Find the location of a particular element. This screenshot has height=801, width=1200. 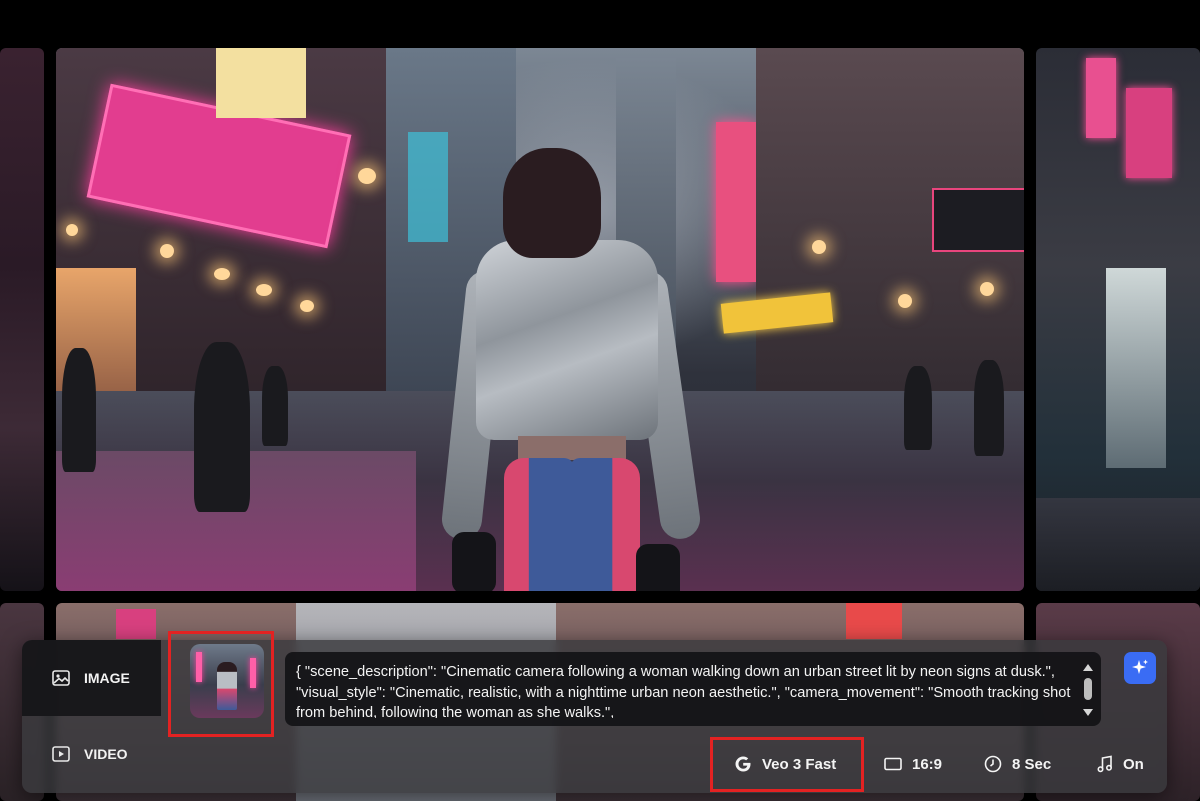

video-mode-label: VIDEO is located at coordinates (106, 754).